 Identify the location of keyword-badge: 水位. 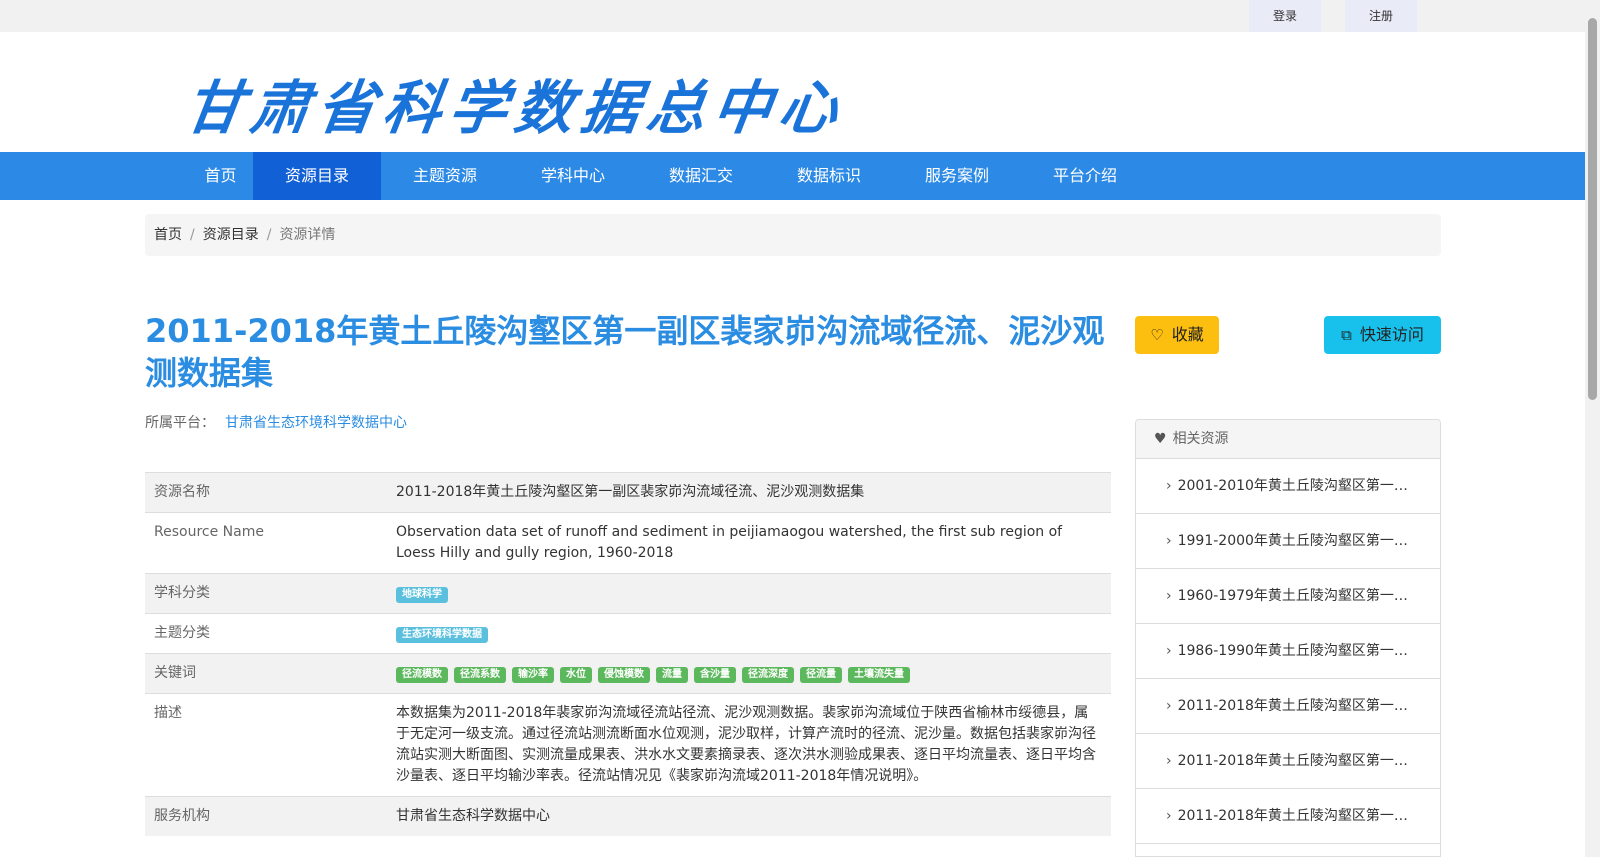
(576, 675).